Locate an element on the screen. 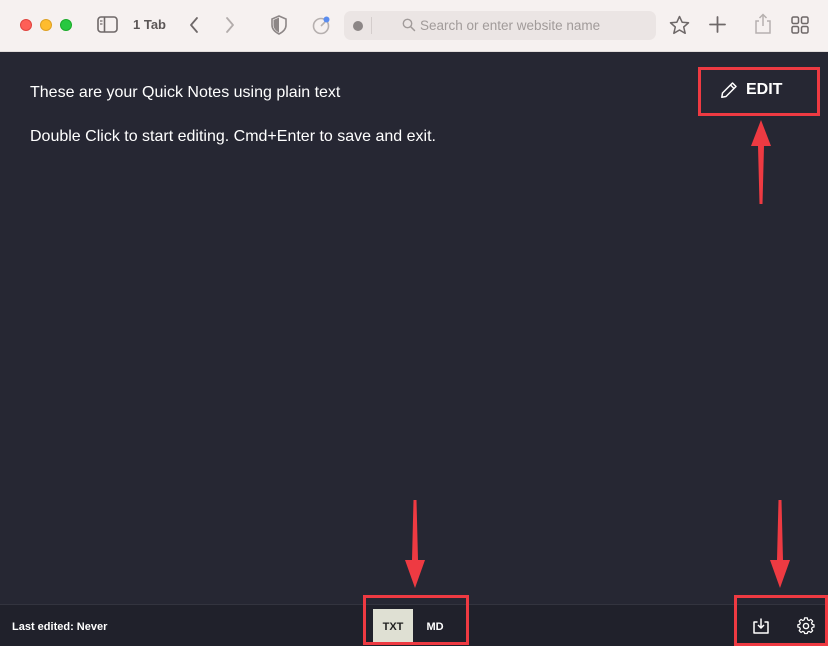  forward-chevron-icon is located at coordinates (230, 25).